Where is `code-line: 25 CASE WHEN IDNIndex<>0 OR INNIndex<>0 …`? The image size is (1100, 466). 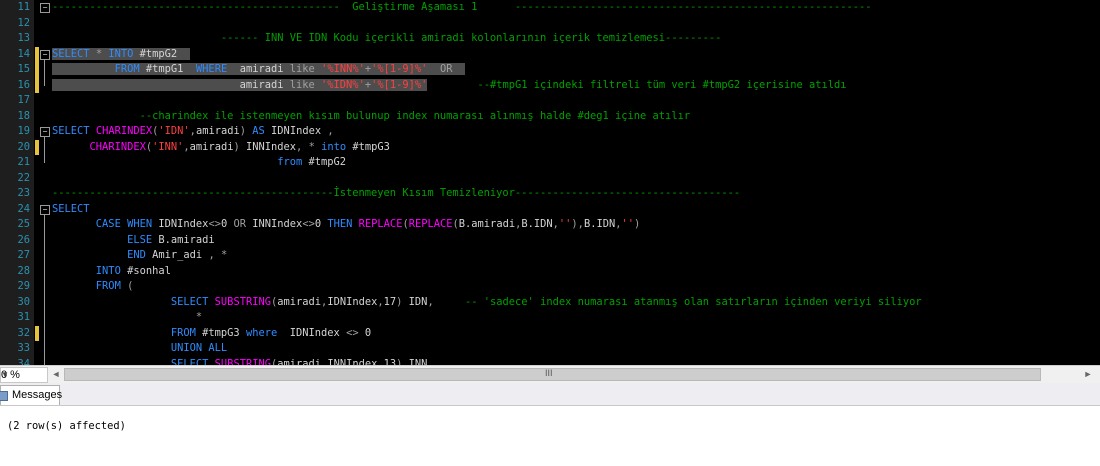
code-line: 25 CASE WHEN IDNIndex<>0 OR INNIndex<>0 … is located at coordinates (550, 225).